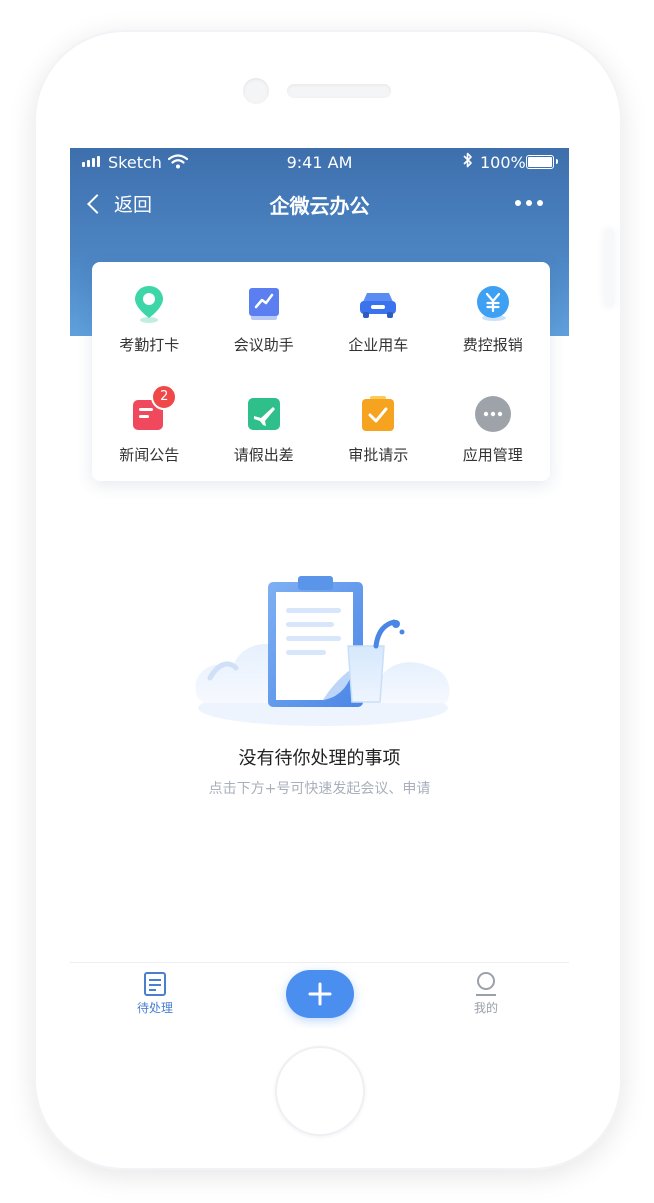 Image resolution: width=654 pixels, height=1203 pixels. I want to click on yuan-coin-icon, so click(493, 304).